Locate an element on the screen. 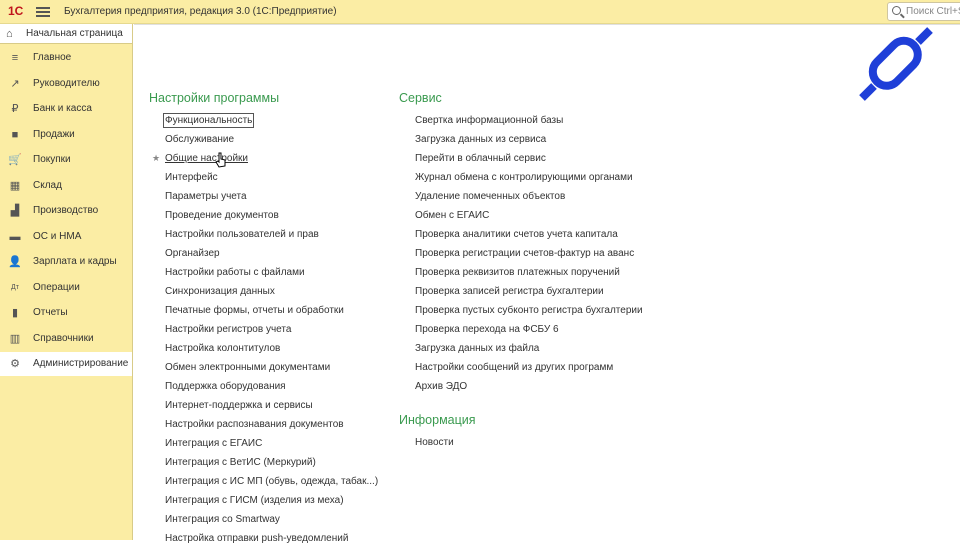  service-link-13: Настройки сообщений из других программ is located at coordinates (514, 367).